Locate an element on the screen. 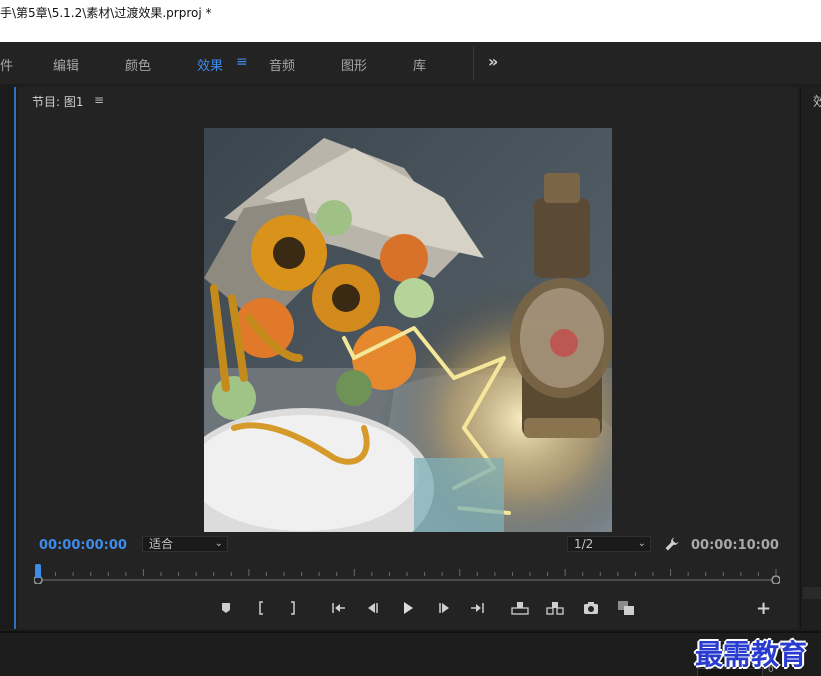  tab-editing: 编辑 is located at coordinates (66, 64).